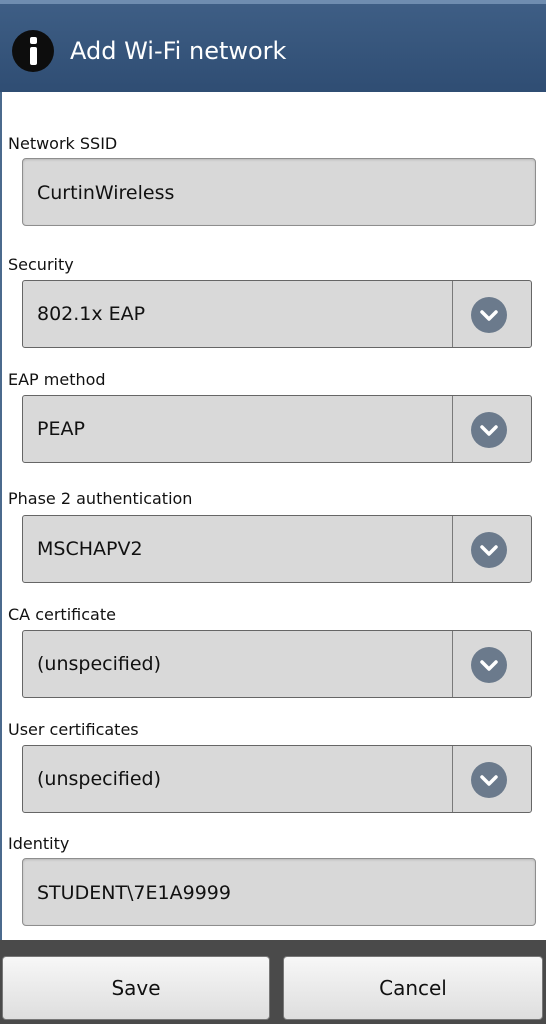 The width and height of the screenshot is (546, 1024). What do you see at coordinates (91, 314) in the screenshot?
I see `security-value: 802.1x EAP` at bounding box center [91, 314].